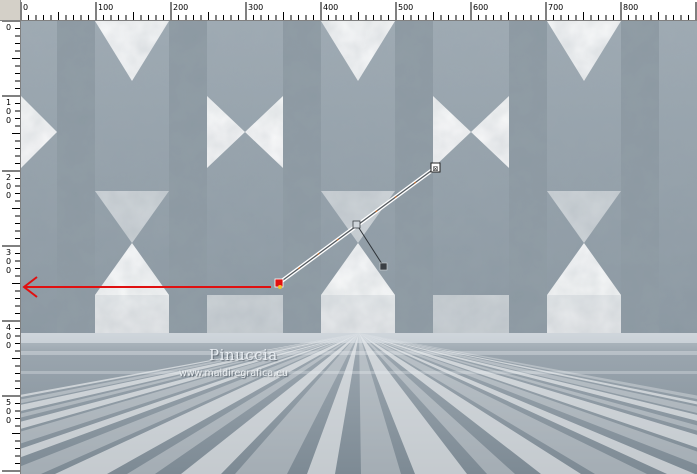  I want to click on horizontal-ruler: 0 100 200 300 400 500 600 700 800, so click(348, 10).